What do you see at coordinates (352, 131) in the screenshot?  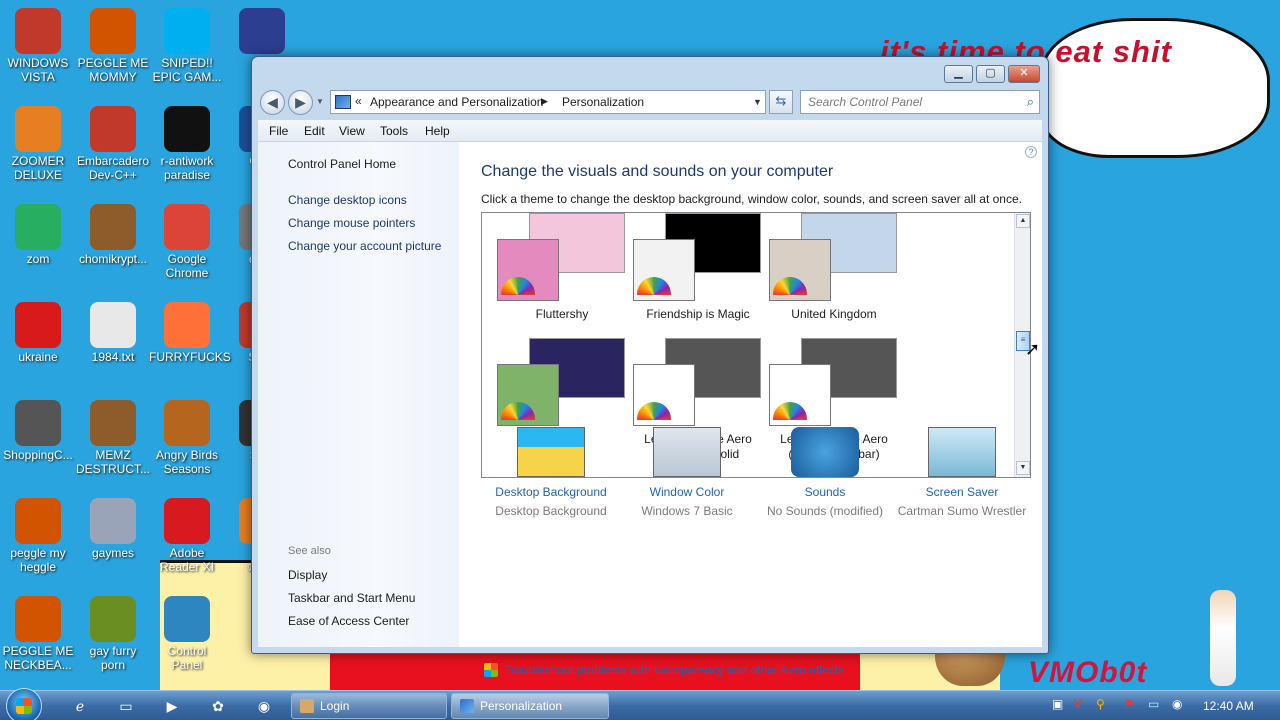 I see `menu-view: View` at bounding box center [352, 131].